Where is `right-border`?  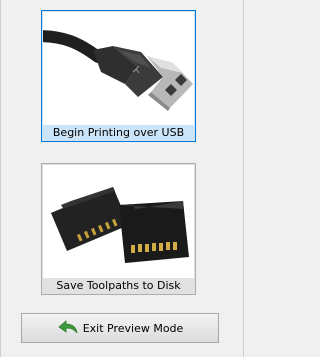 right-border is located at coordinates (243, 178).